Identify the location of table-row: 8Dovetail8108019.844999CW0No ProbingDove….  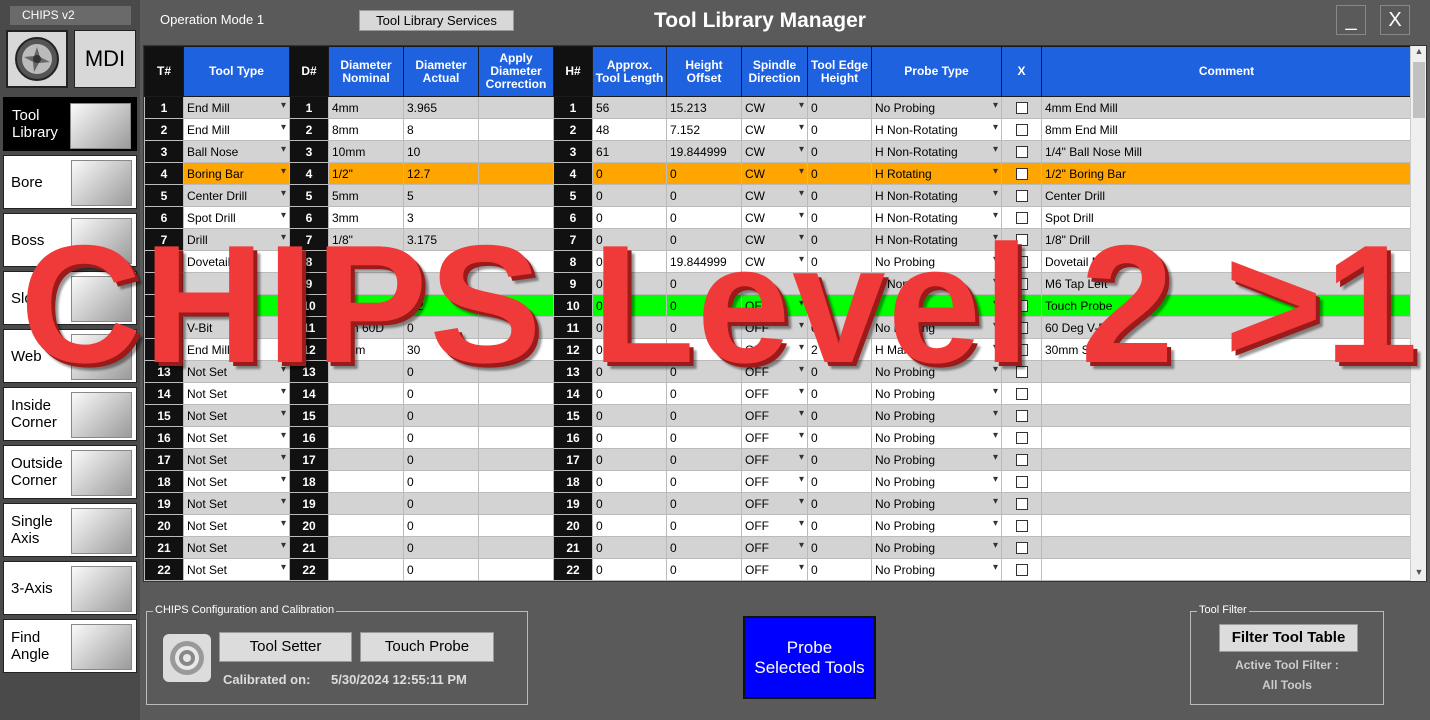
(778, 261).